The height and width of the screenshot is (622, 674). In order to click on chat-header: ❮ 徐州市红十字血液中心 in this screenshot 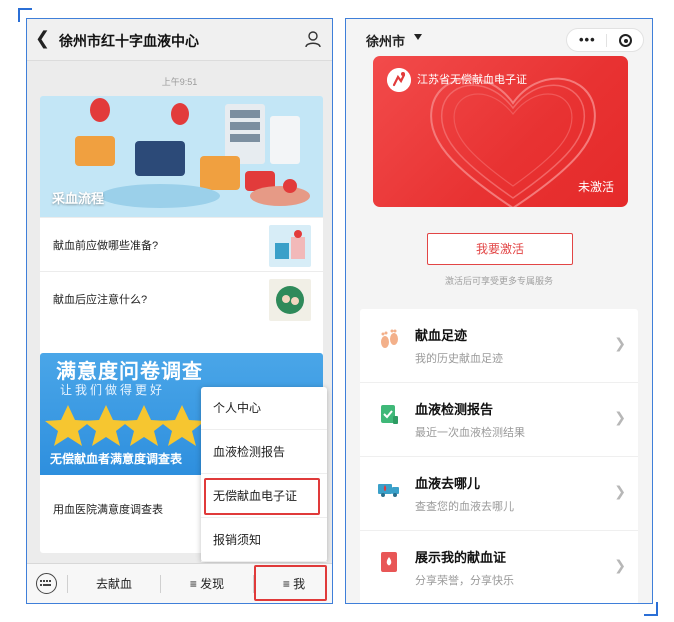, I will do `click(179, 40)`.